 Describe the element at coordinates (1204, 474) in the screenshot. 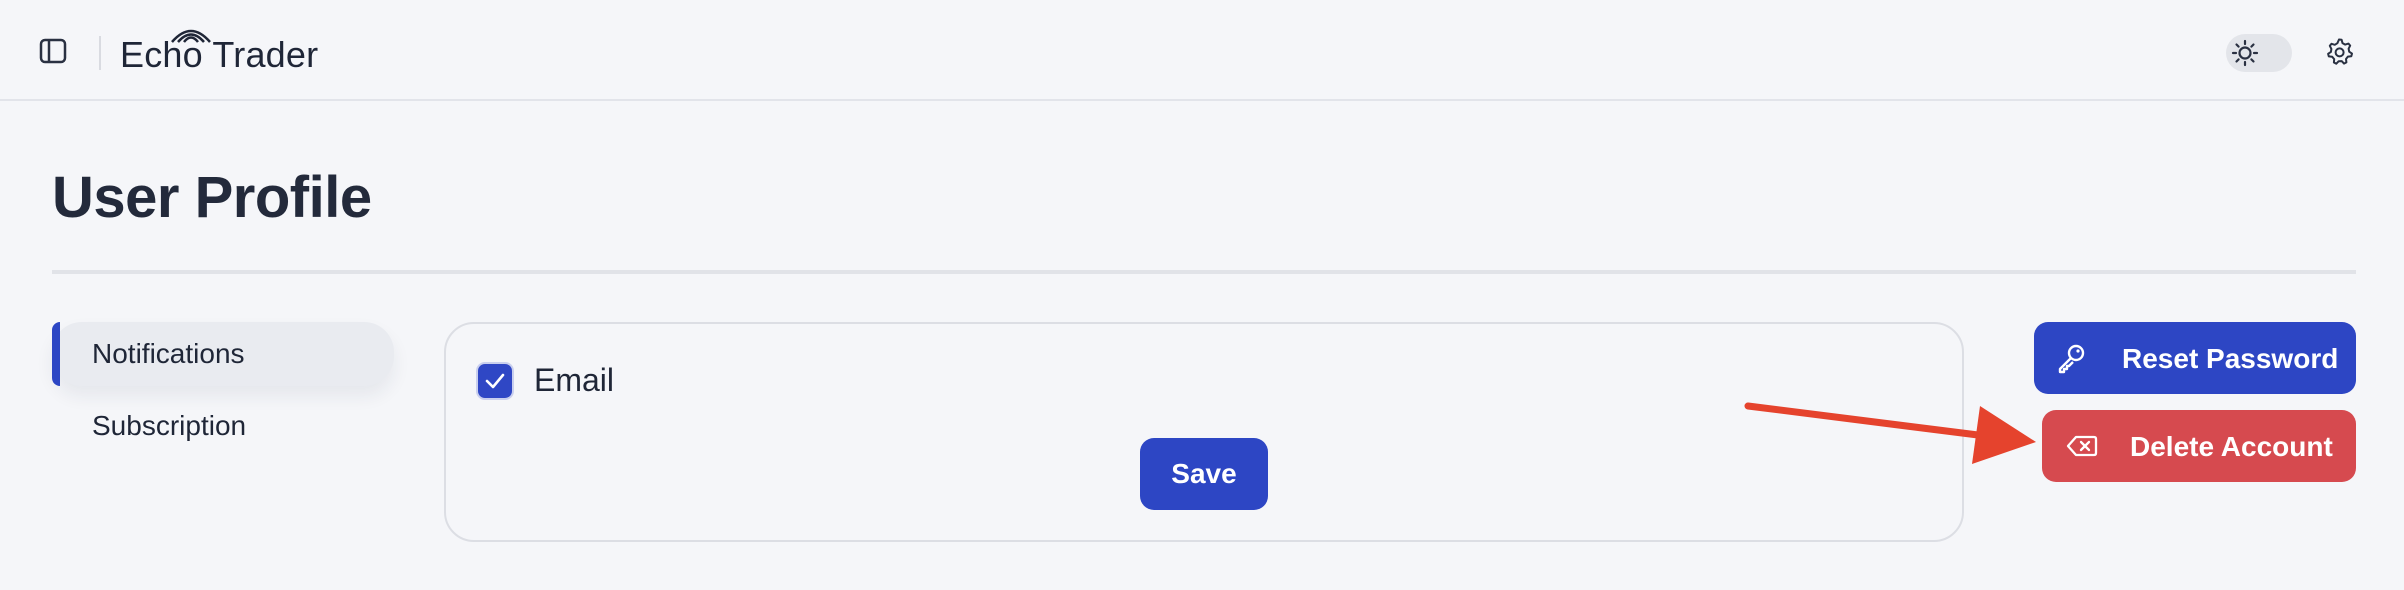

I see `save-button: Save` at that location.